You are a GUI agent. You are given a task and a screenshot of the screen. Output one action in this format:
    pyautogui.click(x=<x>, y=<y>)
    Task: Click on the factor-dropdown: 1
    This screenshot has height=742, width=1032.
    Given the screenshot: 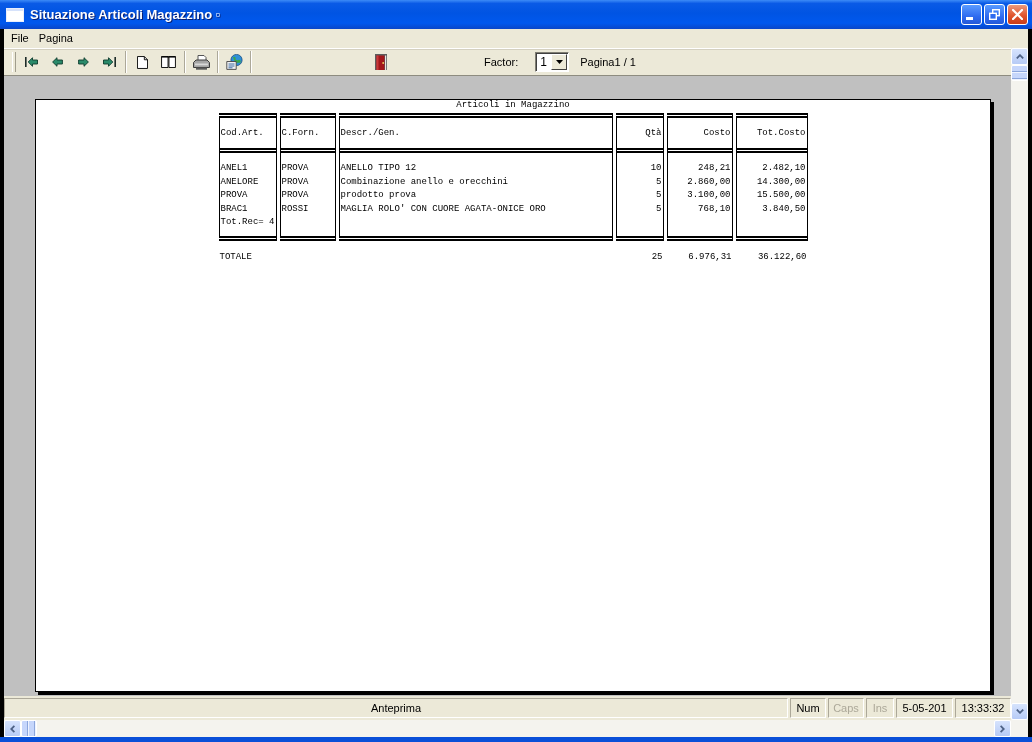 What is the action you would take?
    pyautogui.click(x=552, y=62)
    